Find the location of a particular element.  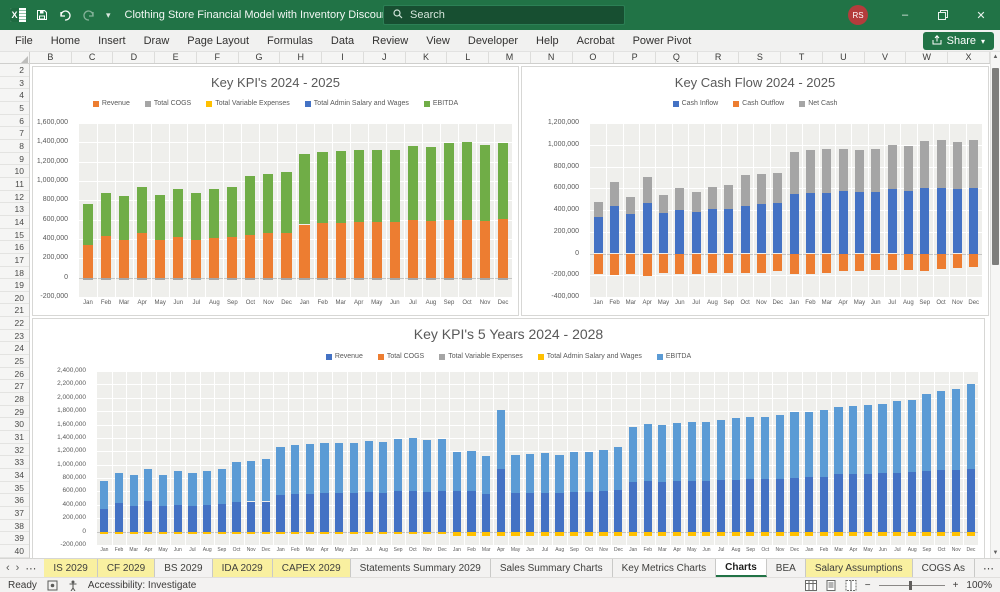

vertical-scrollbar-thumb is located at coordinates (995, 166).